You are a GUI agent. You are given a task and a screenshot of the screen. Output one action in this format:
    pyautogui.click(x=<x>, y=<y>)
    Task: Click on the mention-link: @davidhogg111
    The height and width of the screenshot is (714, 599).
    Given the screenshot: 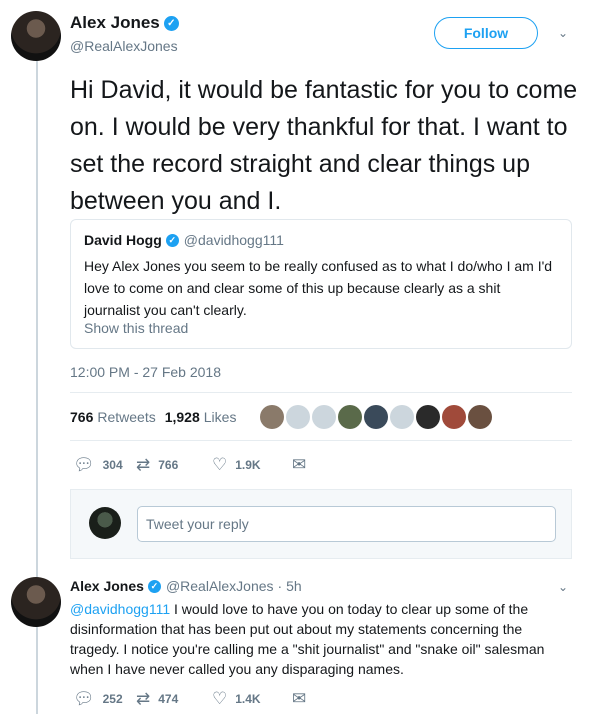 What is the action you would take?
    pyautogui.click(x=120, y=609)
    